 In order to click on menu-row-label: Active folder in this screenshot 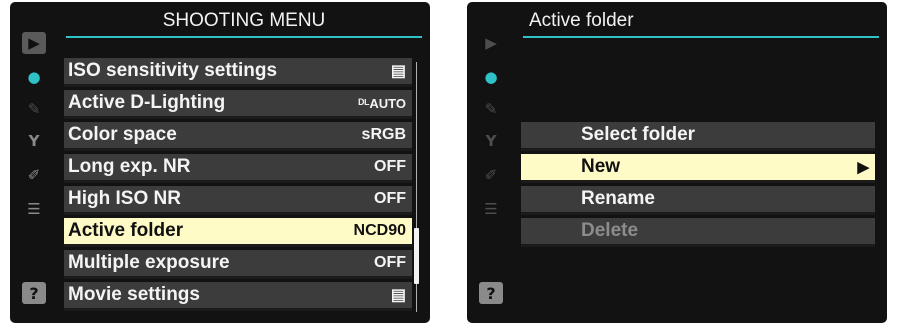, I will do `click(126, 230)`.